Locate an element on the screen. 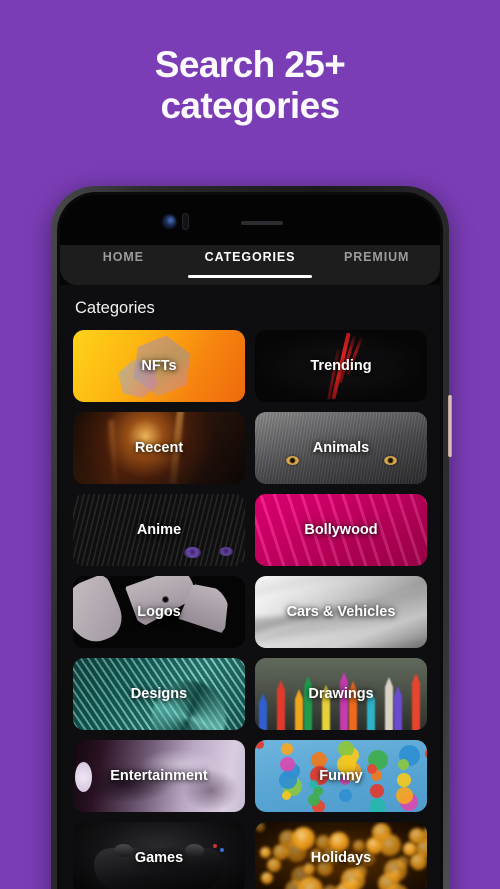  category-thumbnail-drawings is located at coordinates (341, 694).